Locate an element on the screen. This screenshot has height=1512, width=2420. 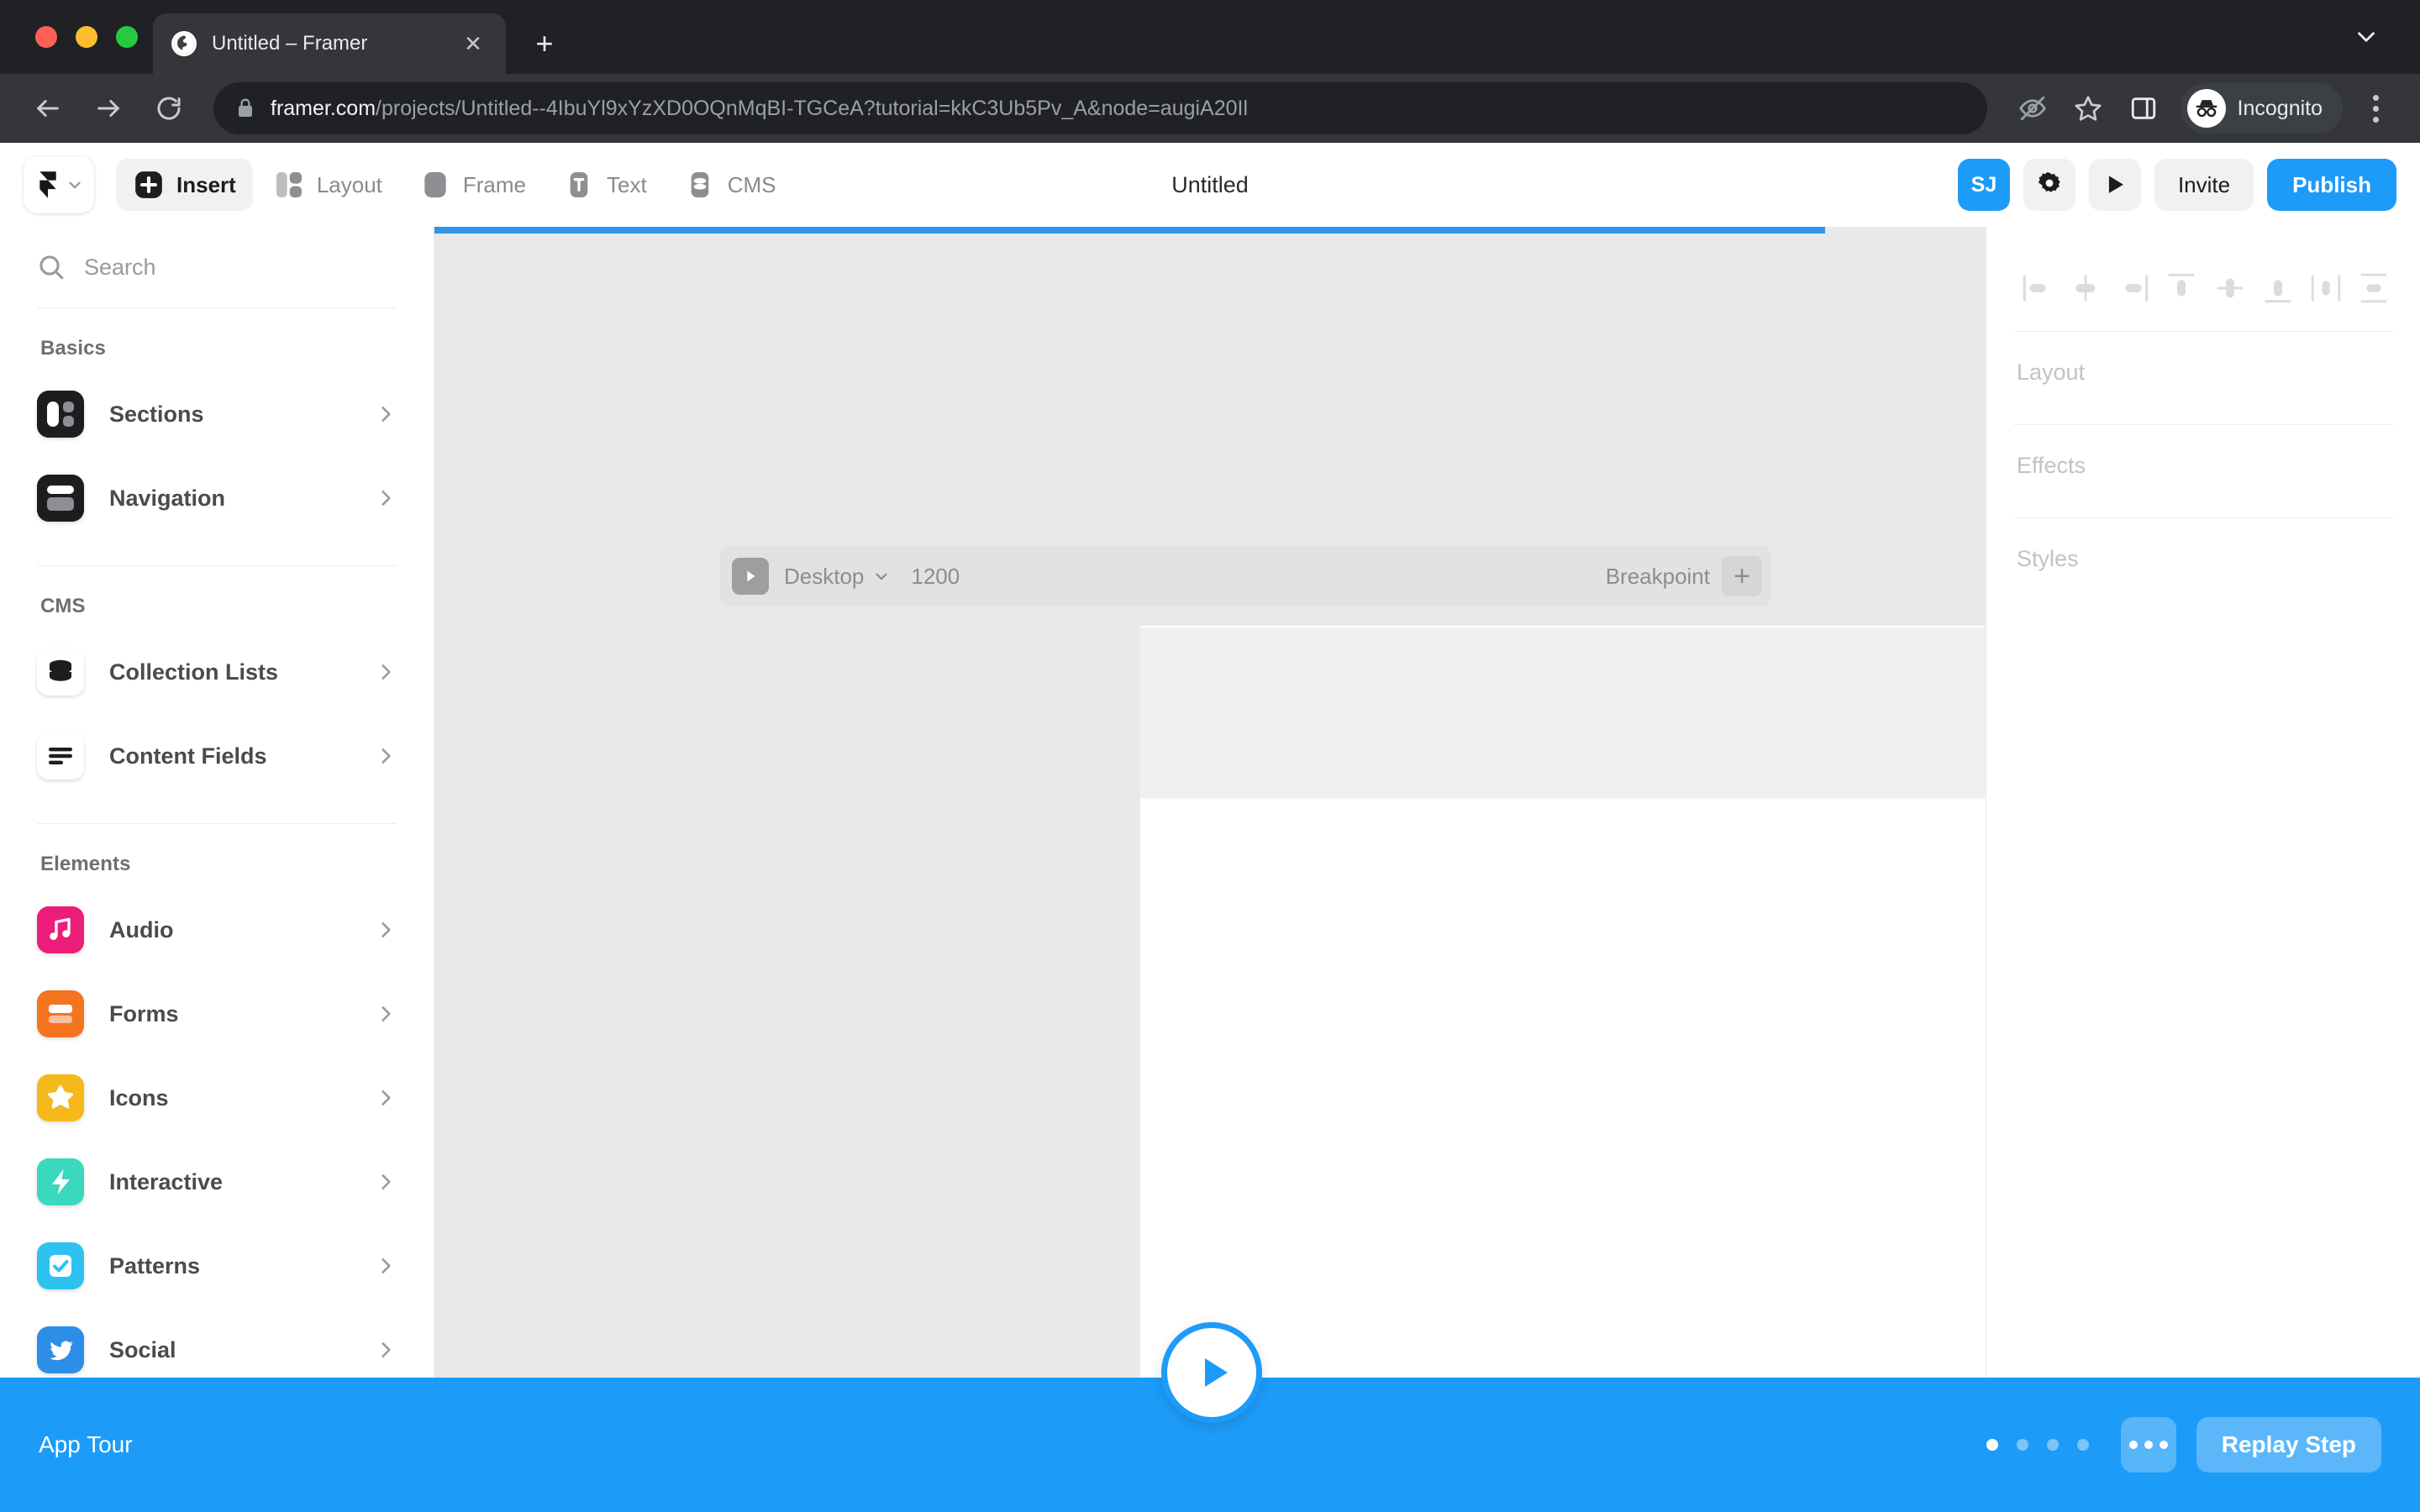
settings-button is located at coordinates (2049, 185).